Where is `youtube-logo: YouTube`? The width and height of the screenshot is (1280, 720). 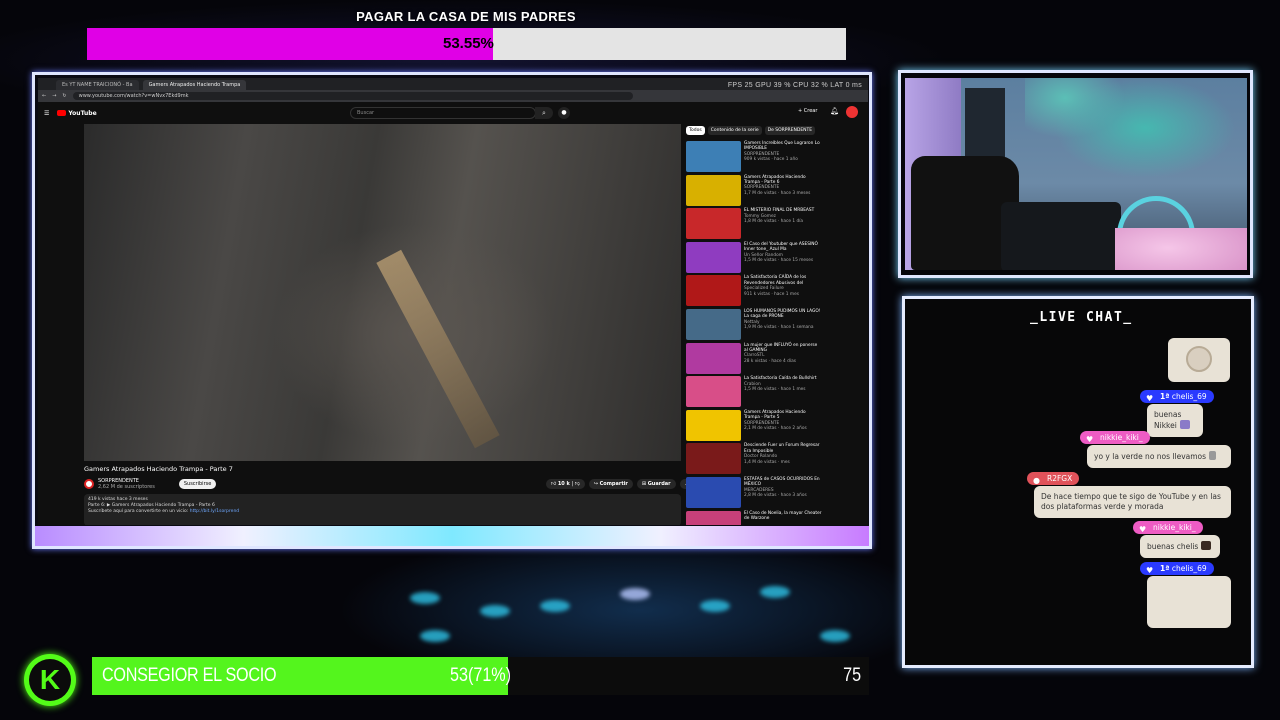
youtube-logo: YouTube is located at coordinates (77, 113).